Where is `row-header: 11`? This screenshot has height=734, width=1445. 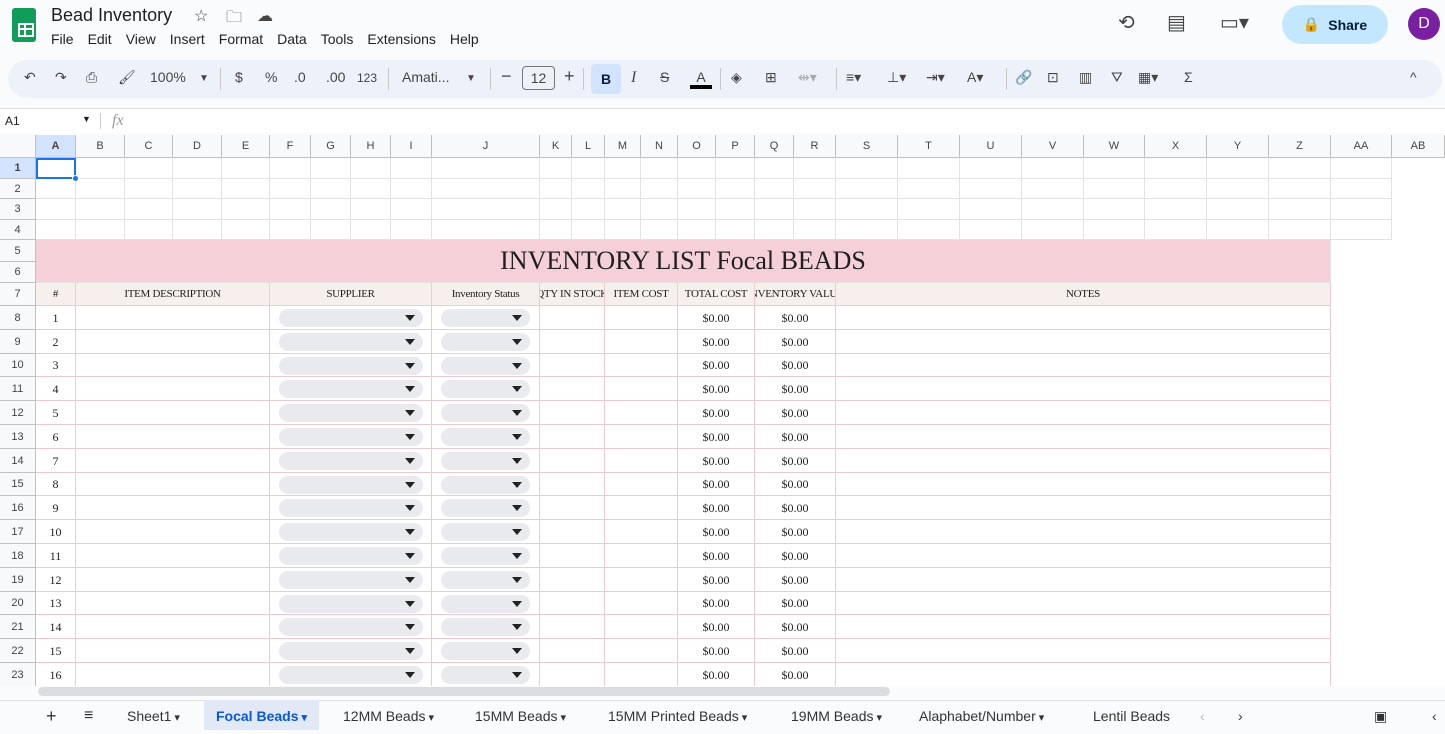
row-header: 11 is located at coordinates (18, 389).